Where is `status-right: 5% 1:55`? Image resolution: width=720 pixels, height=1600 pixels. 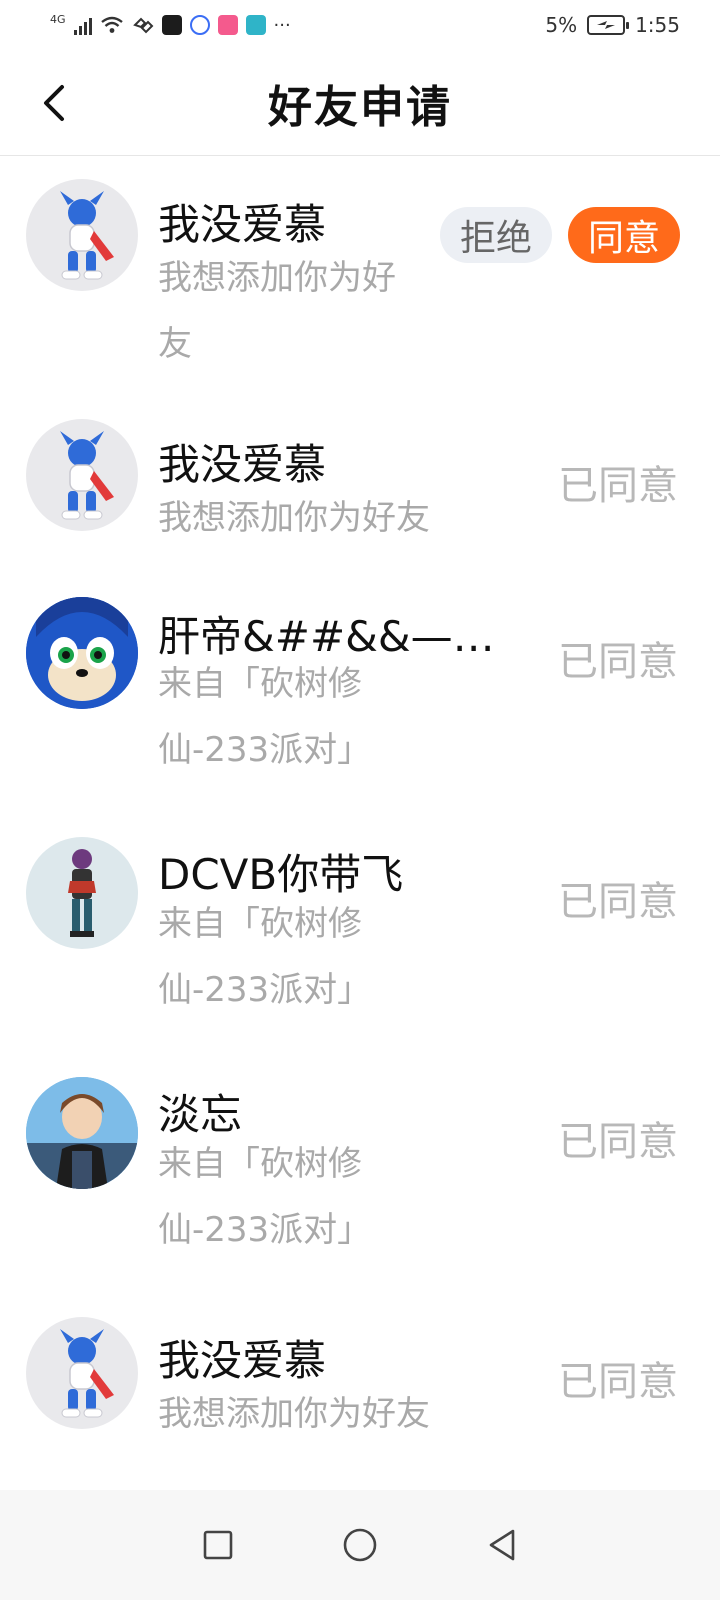
status-right: 5% 1:55 is located at coordinates (612, 25).